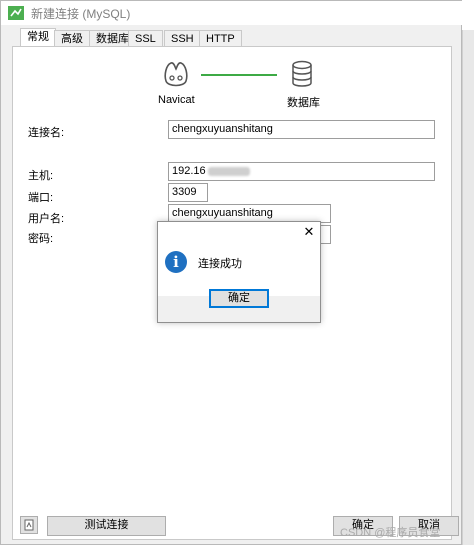  What do you see at coordinates (41, 176) in the screenshot?
I see `host-label: 主机:` at bounding box center [41, 176].